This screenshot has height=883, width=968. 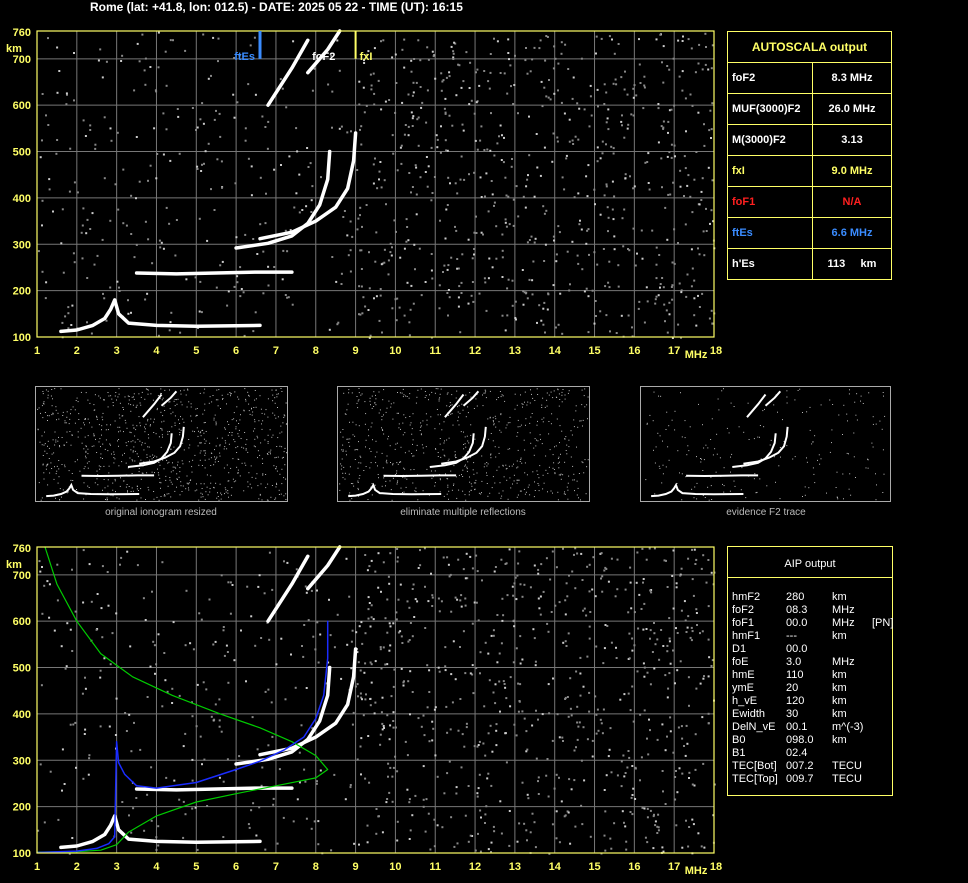 What do you see at coordinates (739, 649) in the screenshot?
I see `aip-param: D1` at bounding box center [739, 649].